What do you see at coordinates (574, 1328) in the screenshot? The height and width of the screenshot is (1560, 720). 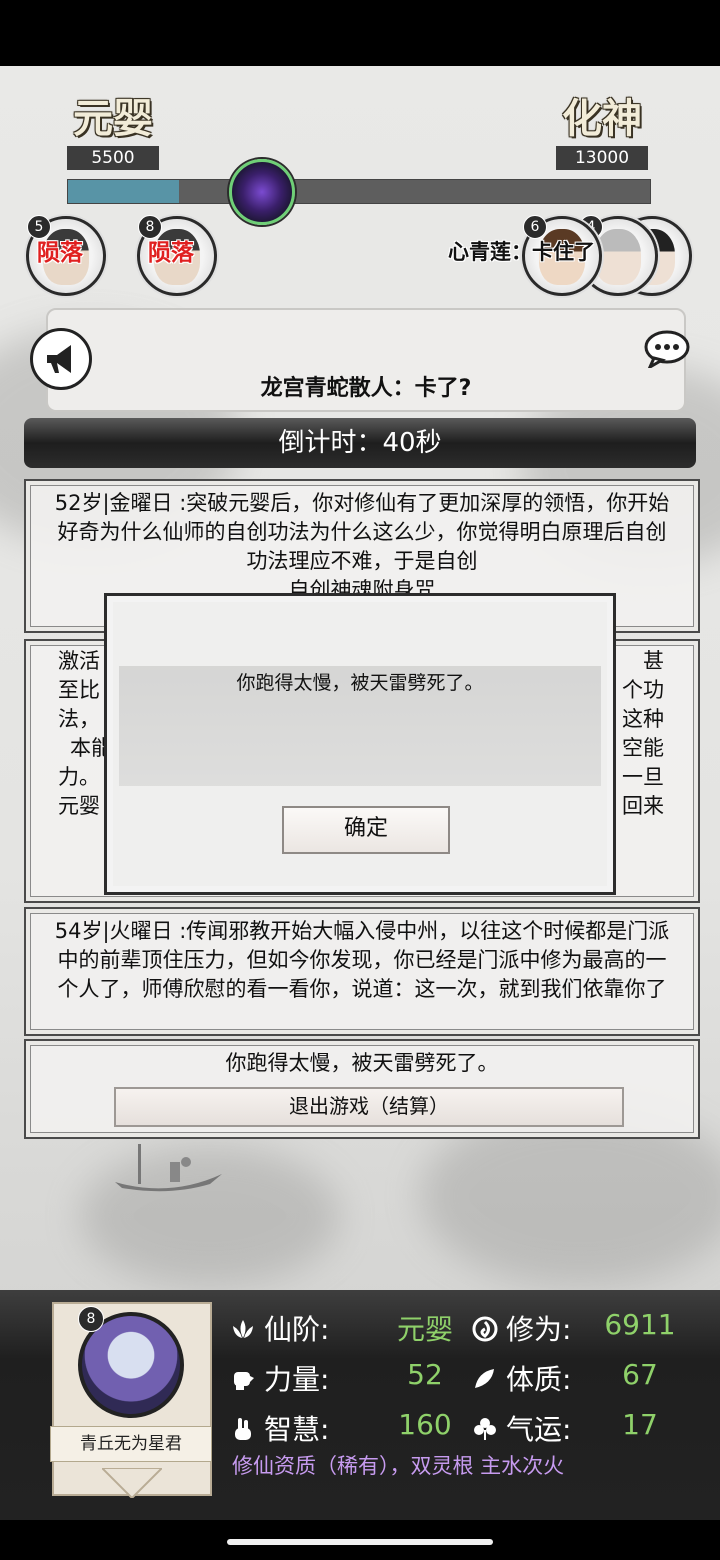 I see `stat-cultivation: 修为: 6911` at bounding box center [574, 1328].